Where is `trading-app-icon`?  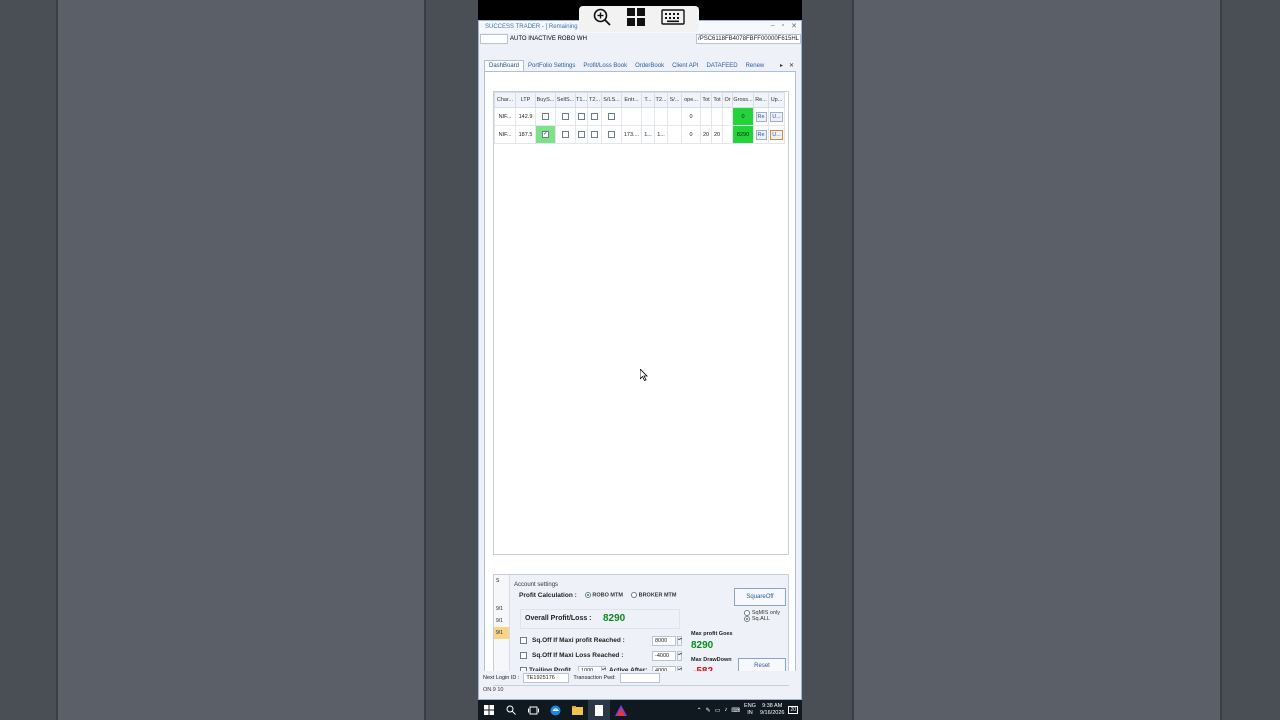
trading-app-icon is located at coordinates (621, 710).